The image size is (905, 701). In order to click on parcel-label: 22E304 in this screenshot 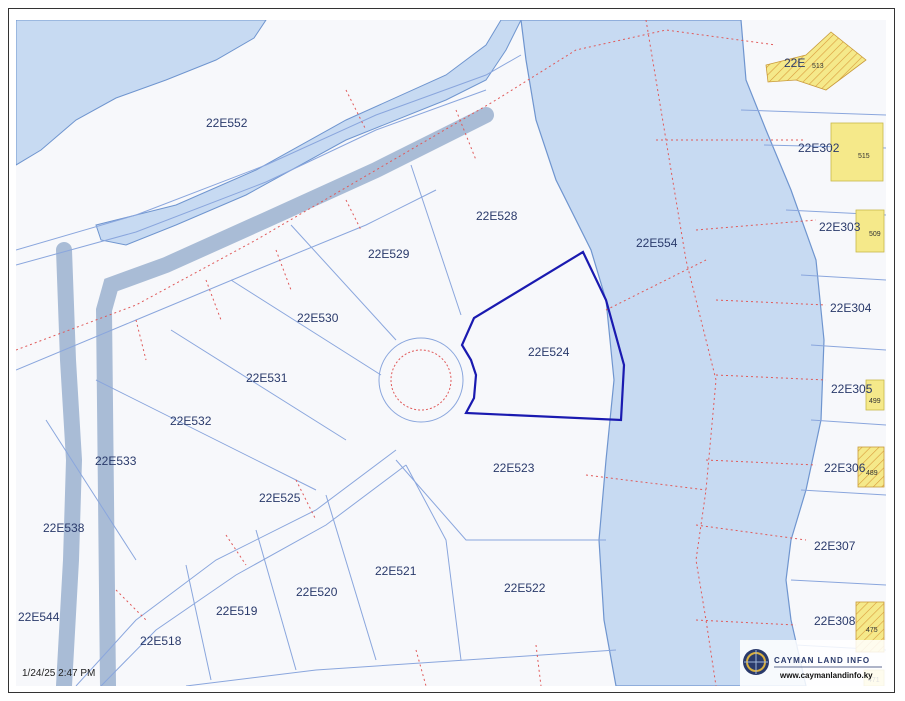, I will do `click(851, 308)`.